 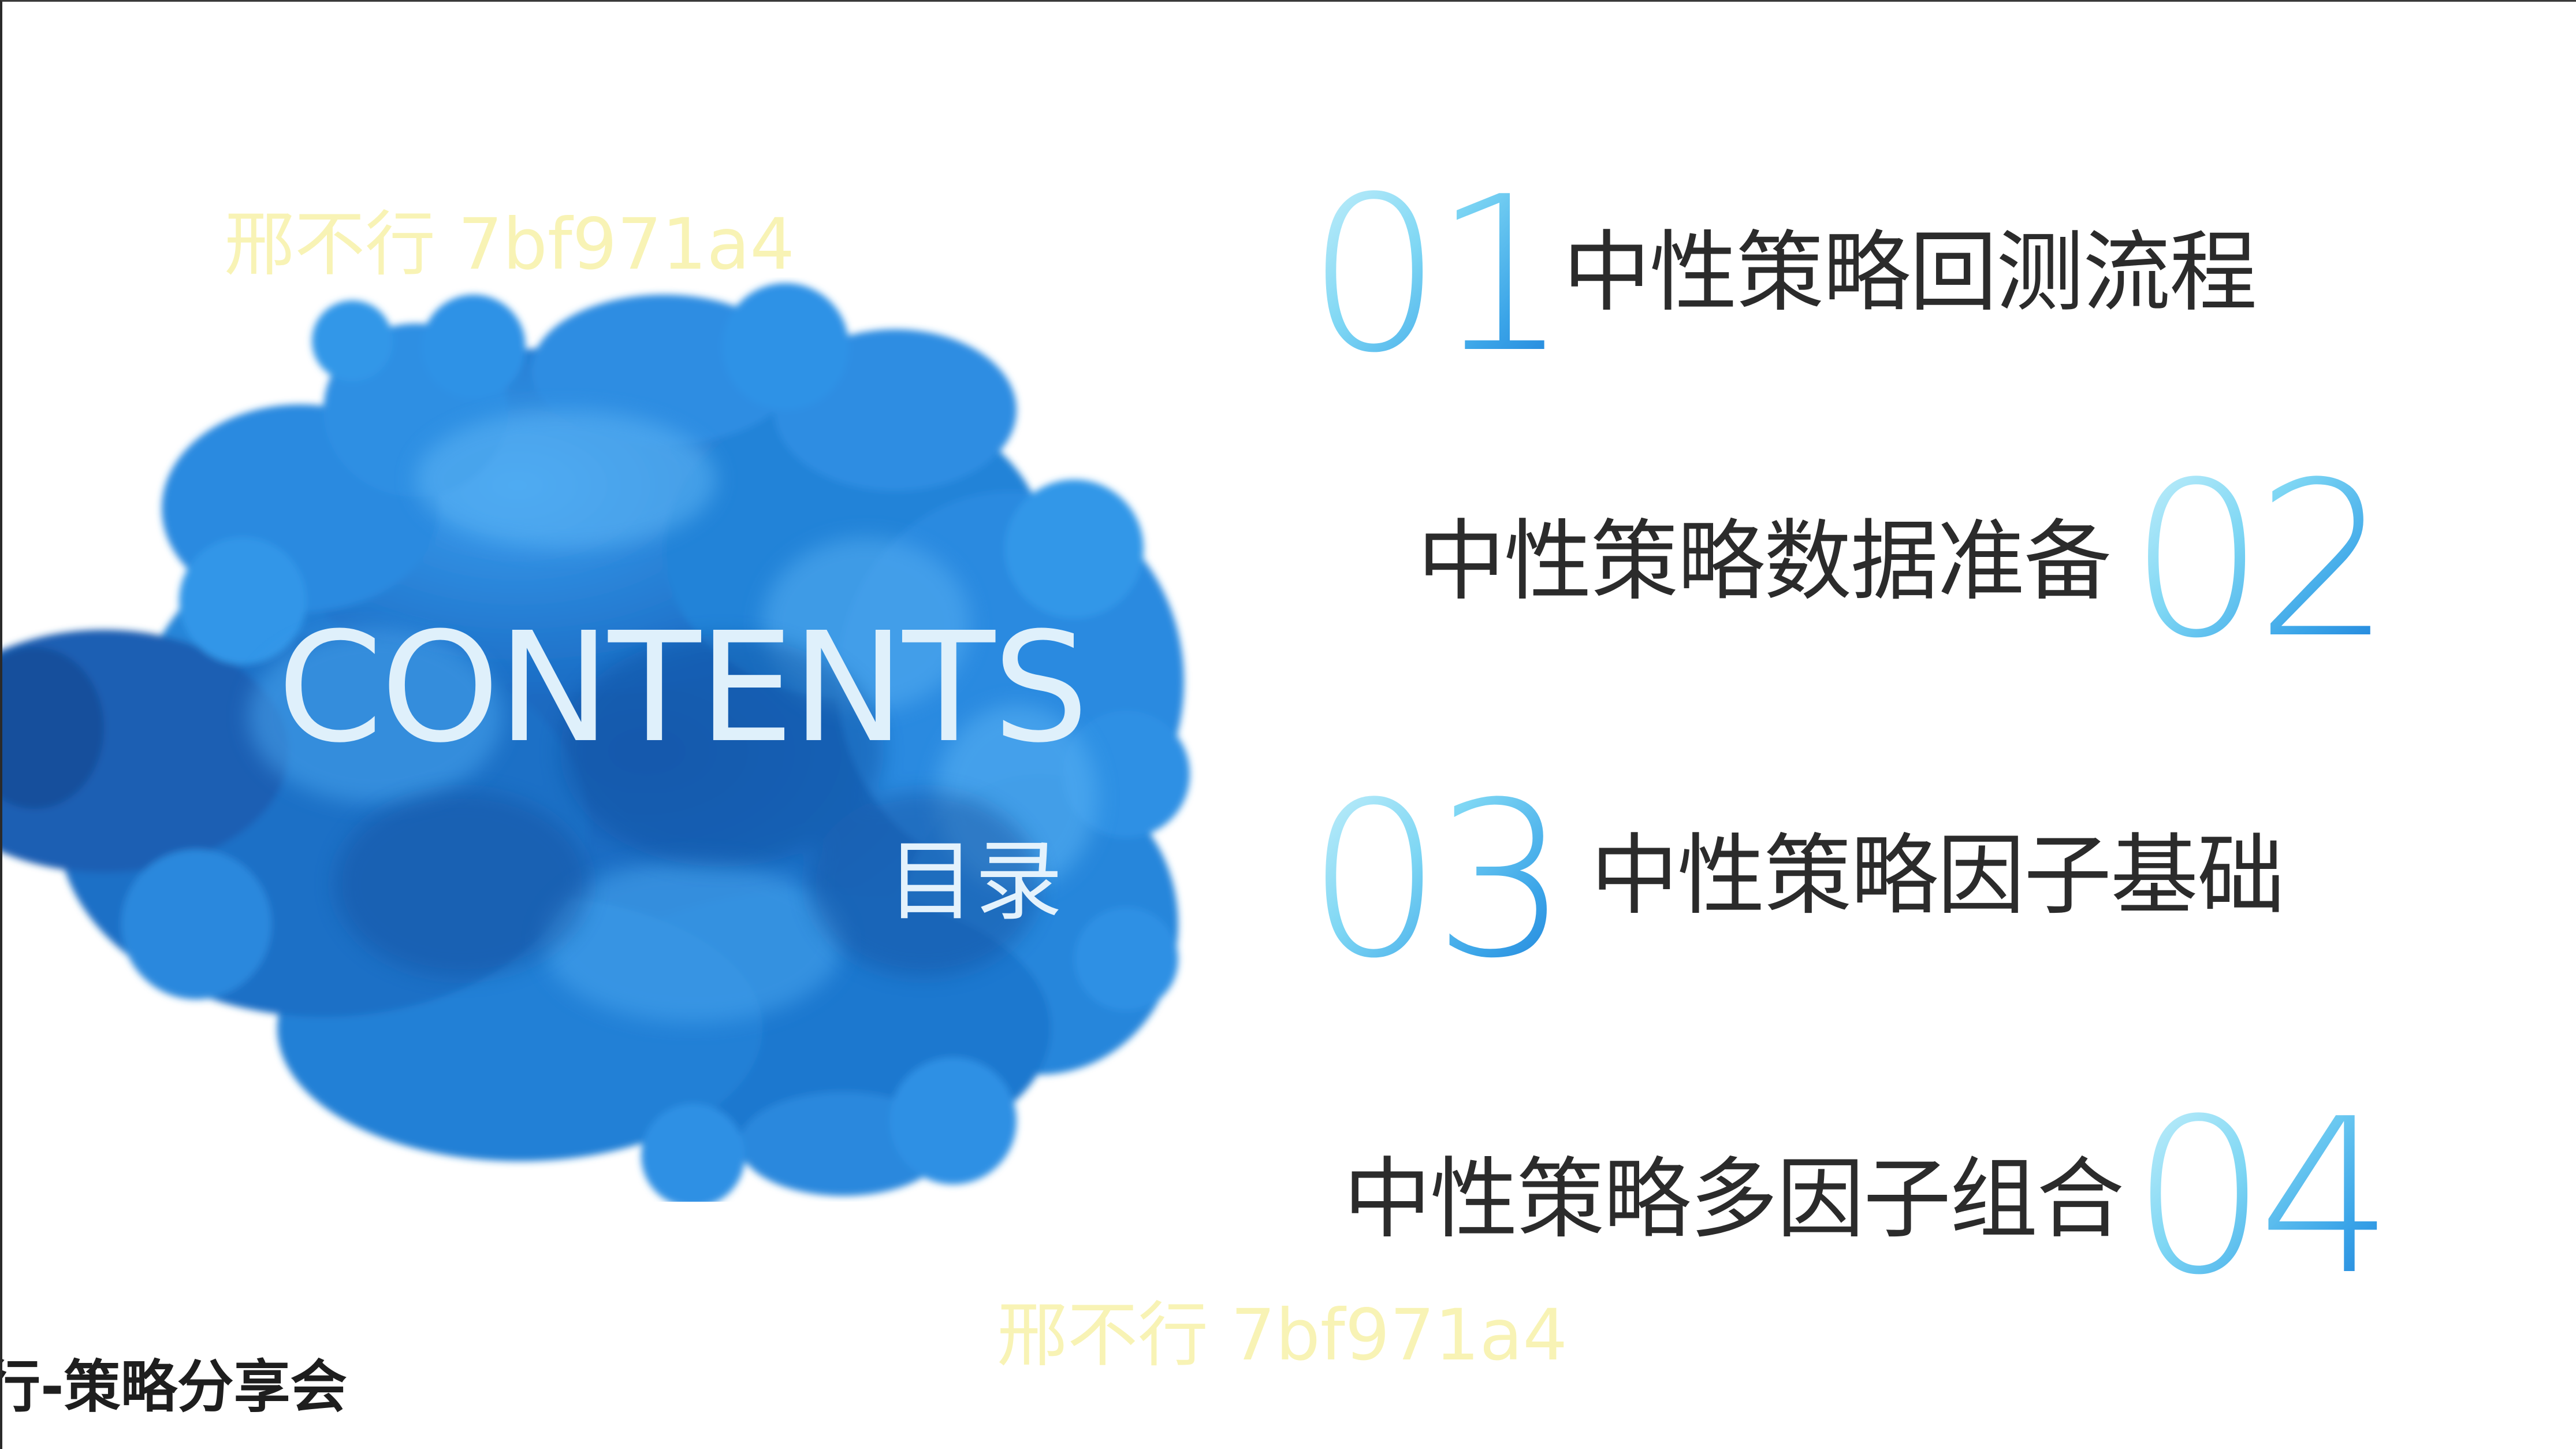 What do you see at coordinates (173, 1387) in the screenshot?
I see `footer-caption: 行-策略分享会` at bounding box center [173, 1387].